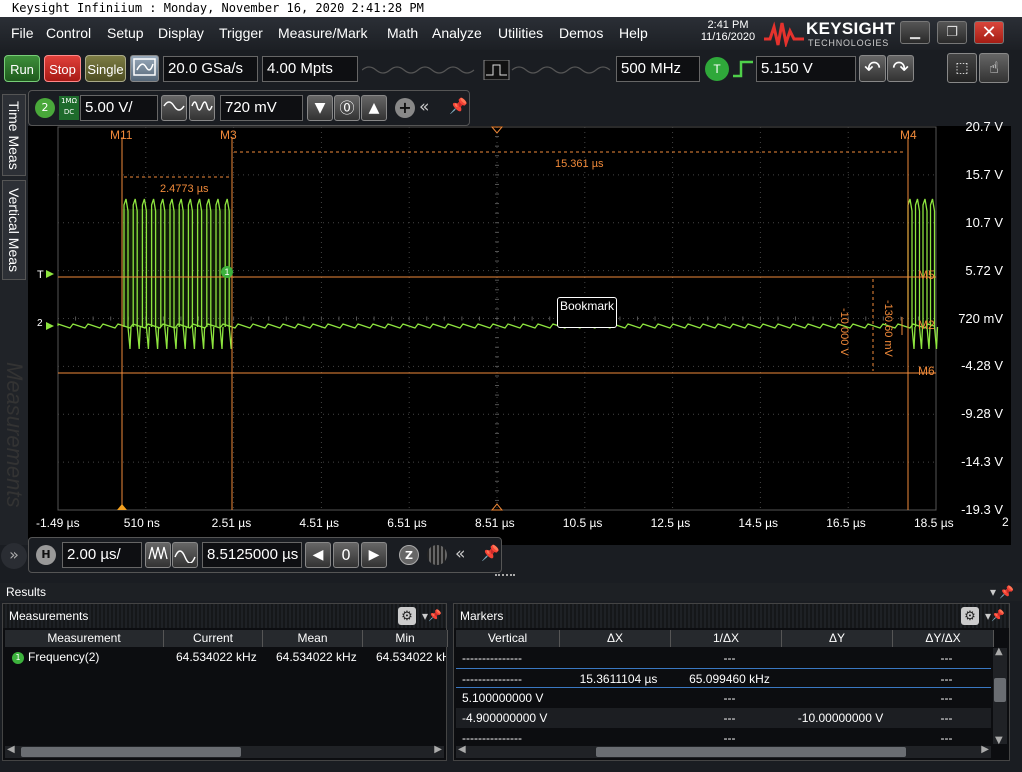  Describe the element at coordinates (310, 69) in the screenshot. I see `memory-depth-field: 4.00 Mpts` at that location.